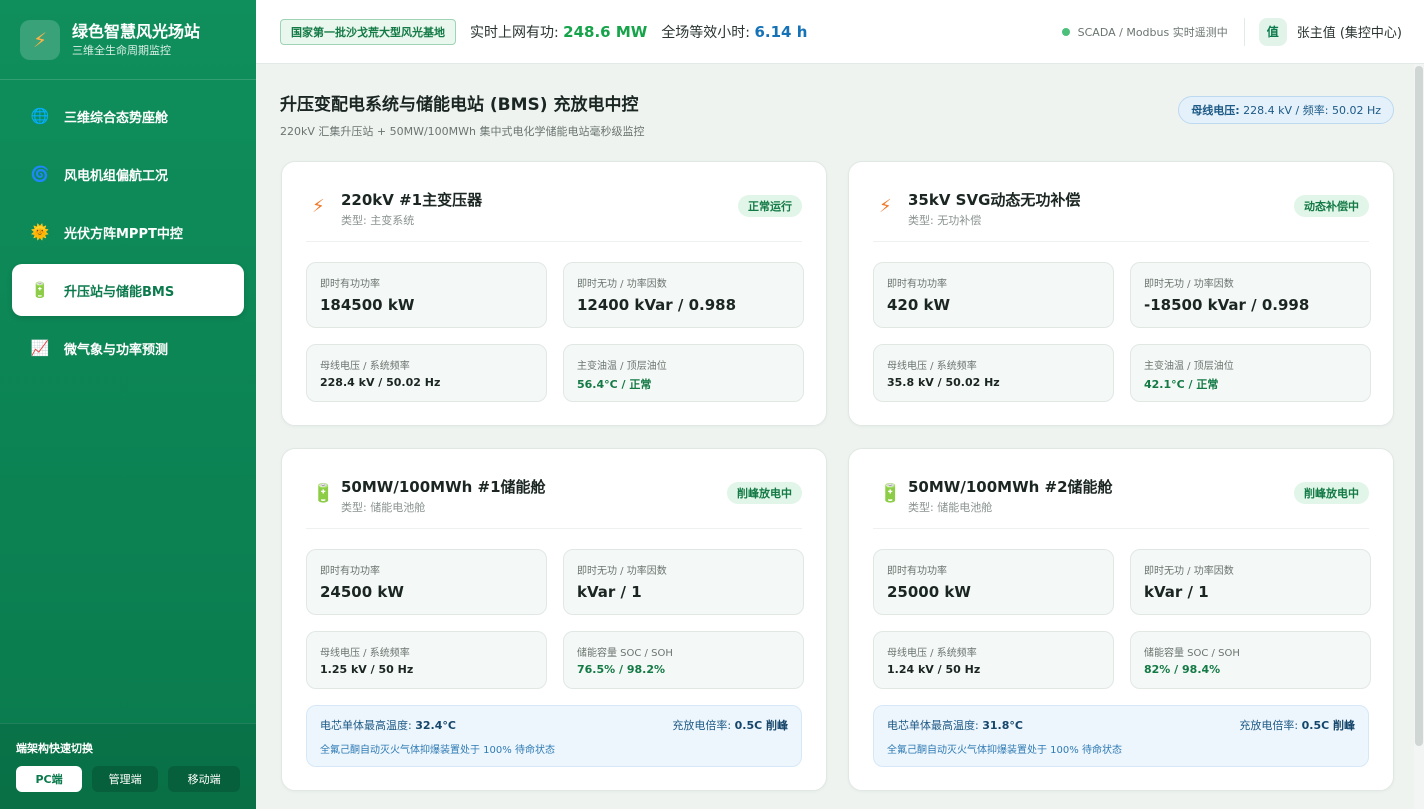 The width and height of the screenshot is (1424, 809). What do you see at coordinates (683, 660) in the screenshot?
I see `soc-soh-metric: 储能容量 SOC / SOH 76.5% / 98.2%` at bounding box center [683, 660].